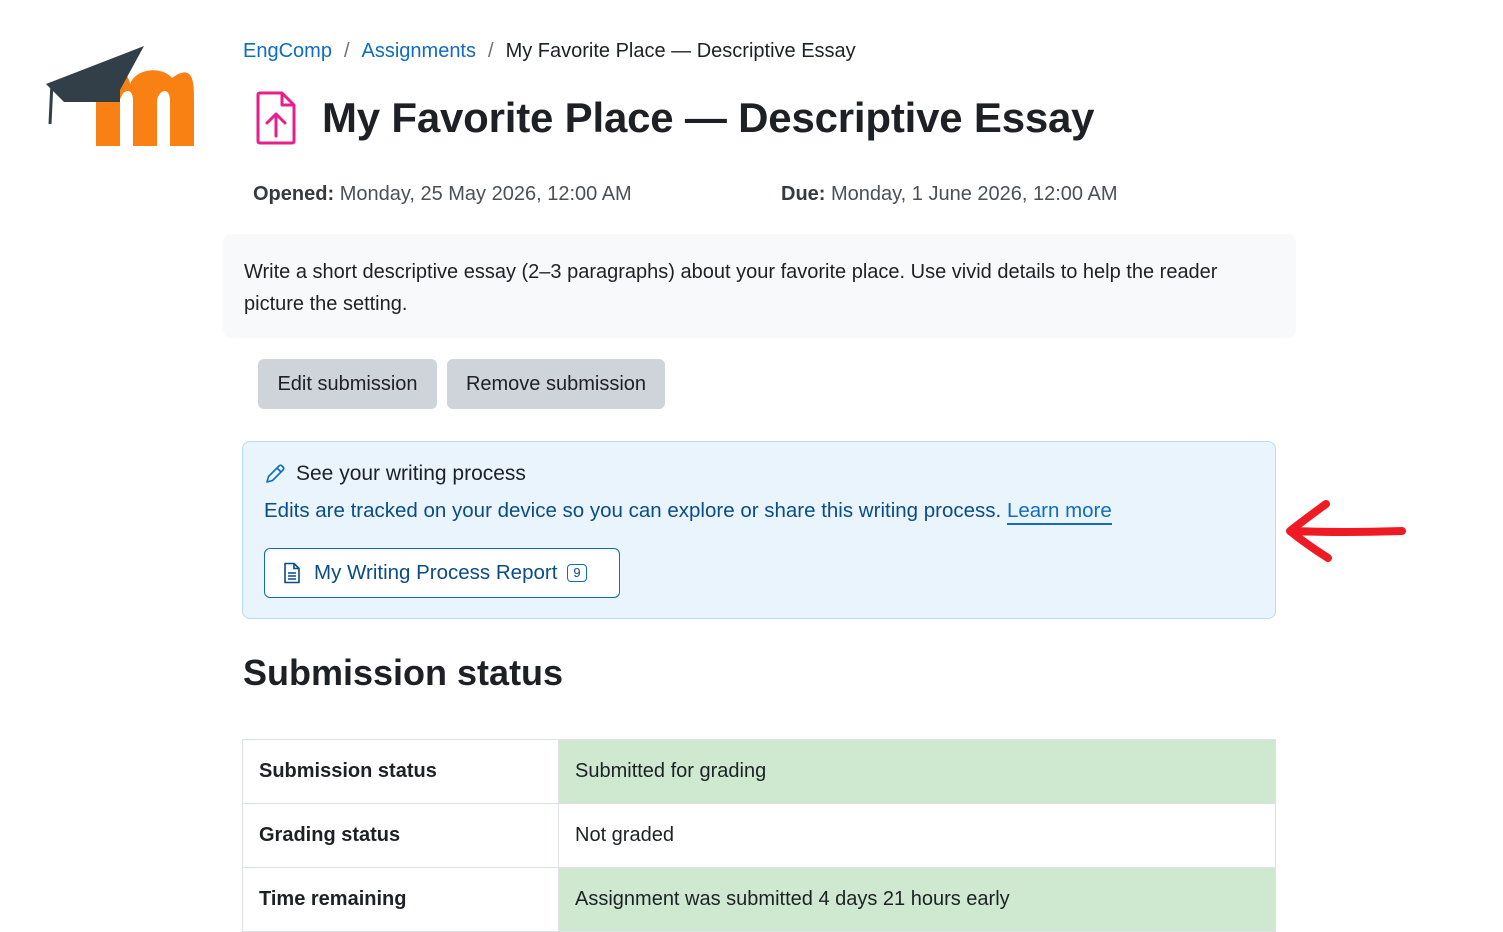 Image resolution: width=1503 pixels, height=932 pixels. I want to click on opened-date: Opened: Monday, 25 May 2026, 12:00 AM, so click(442, 194).